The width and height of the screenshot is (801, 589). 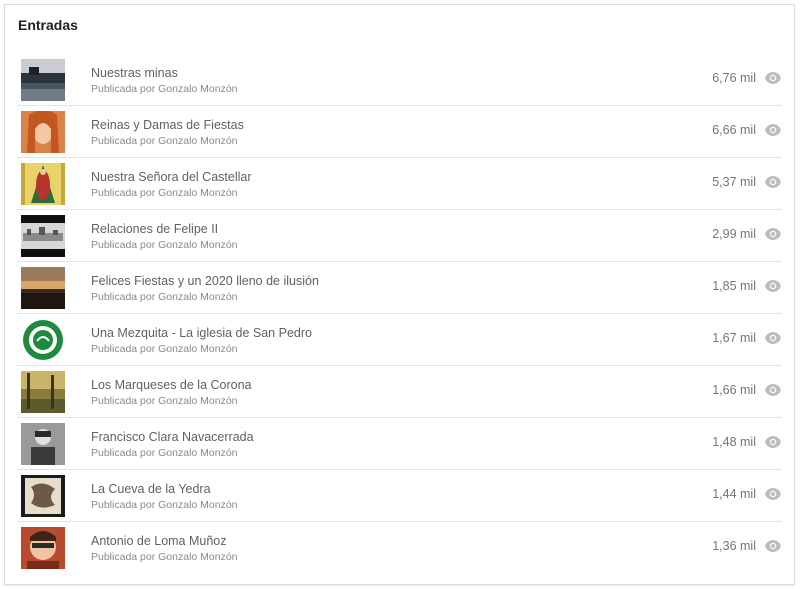 What do you see at coordinates (167, 125) in the screenshot?
I see `post-title: Reinas y Damas de Fiestas` at bounding box center [167, 125].